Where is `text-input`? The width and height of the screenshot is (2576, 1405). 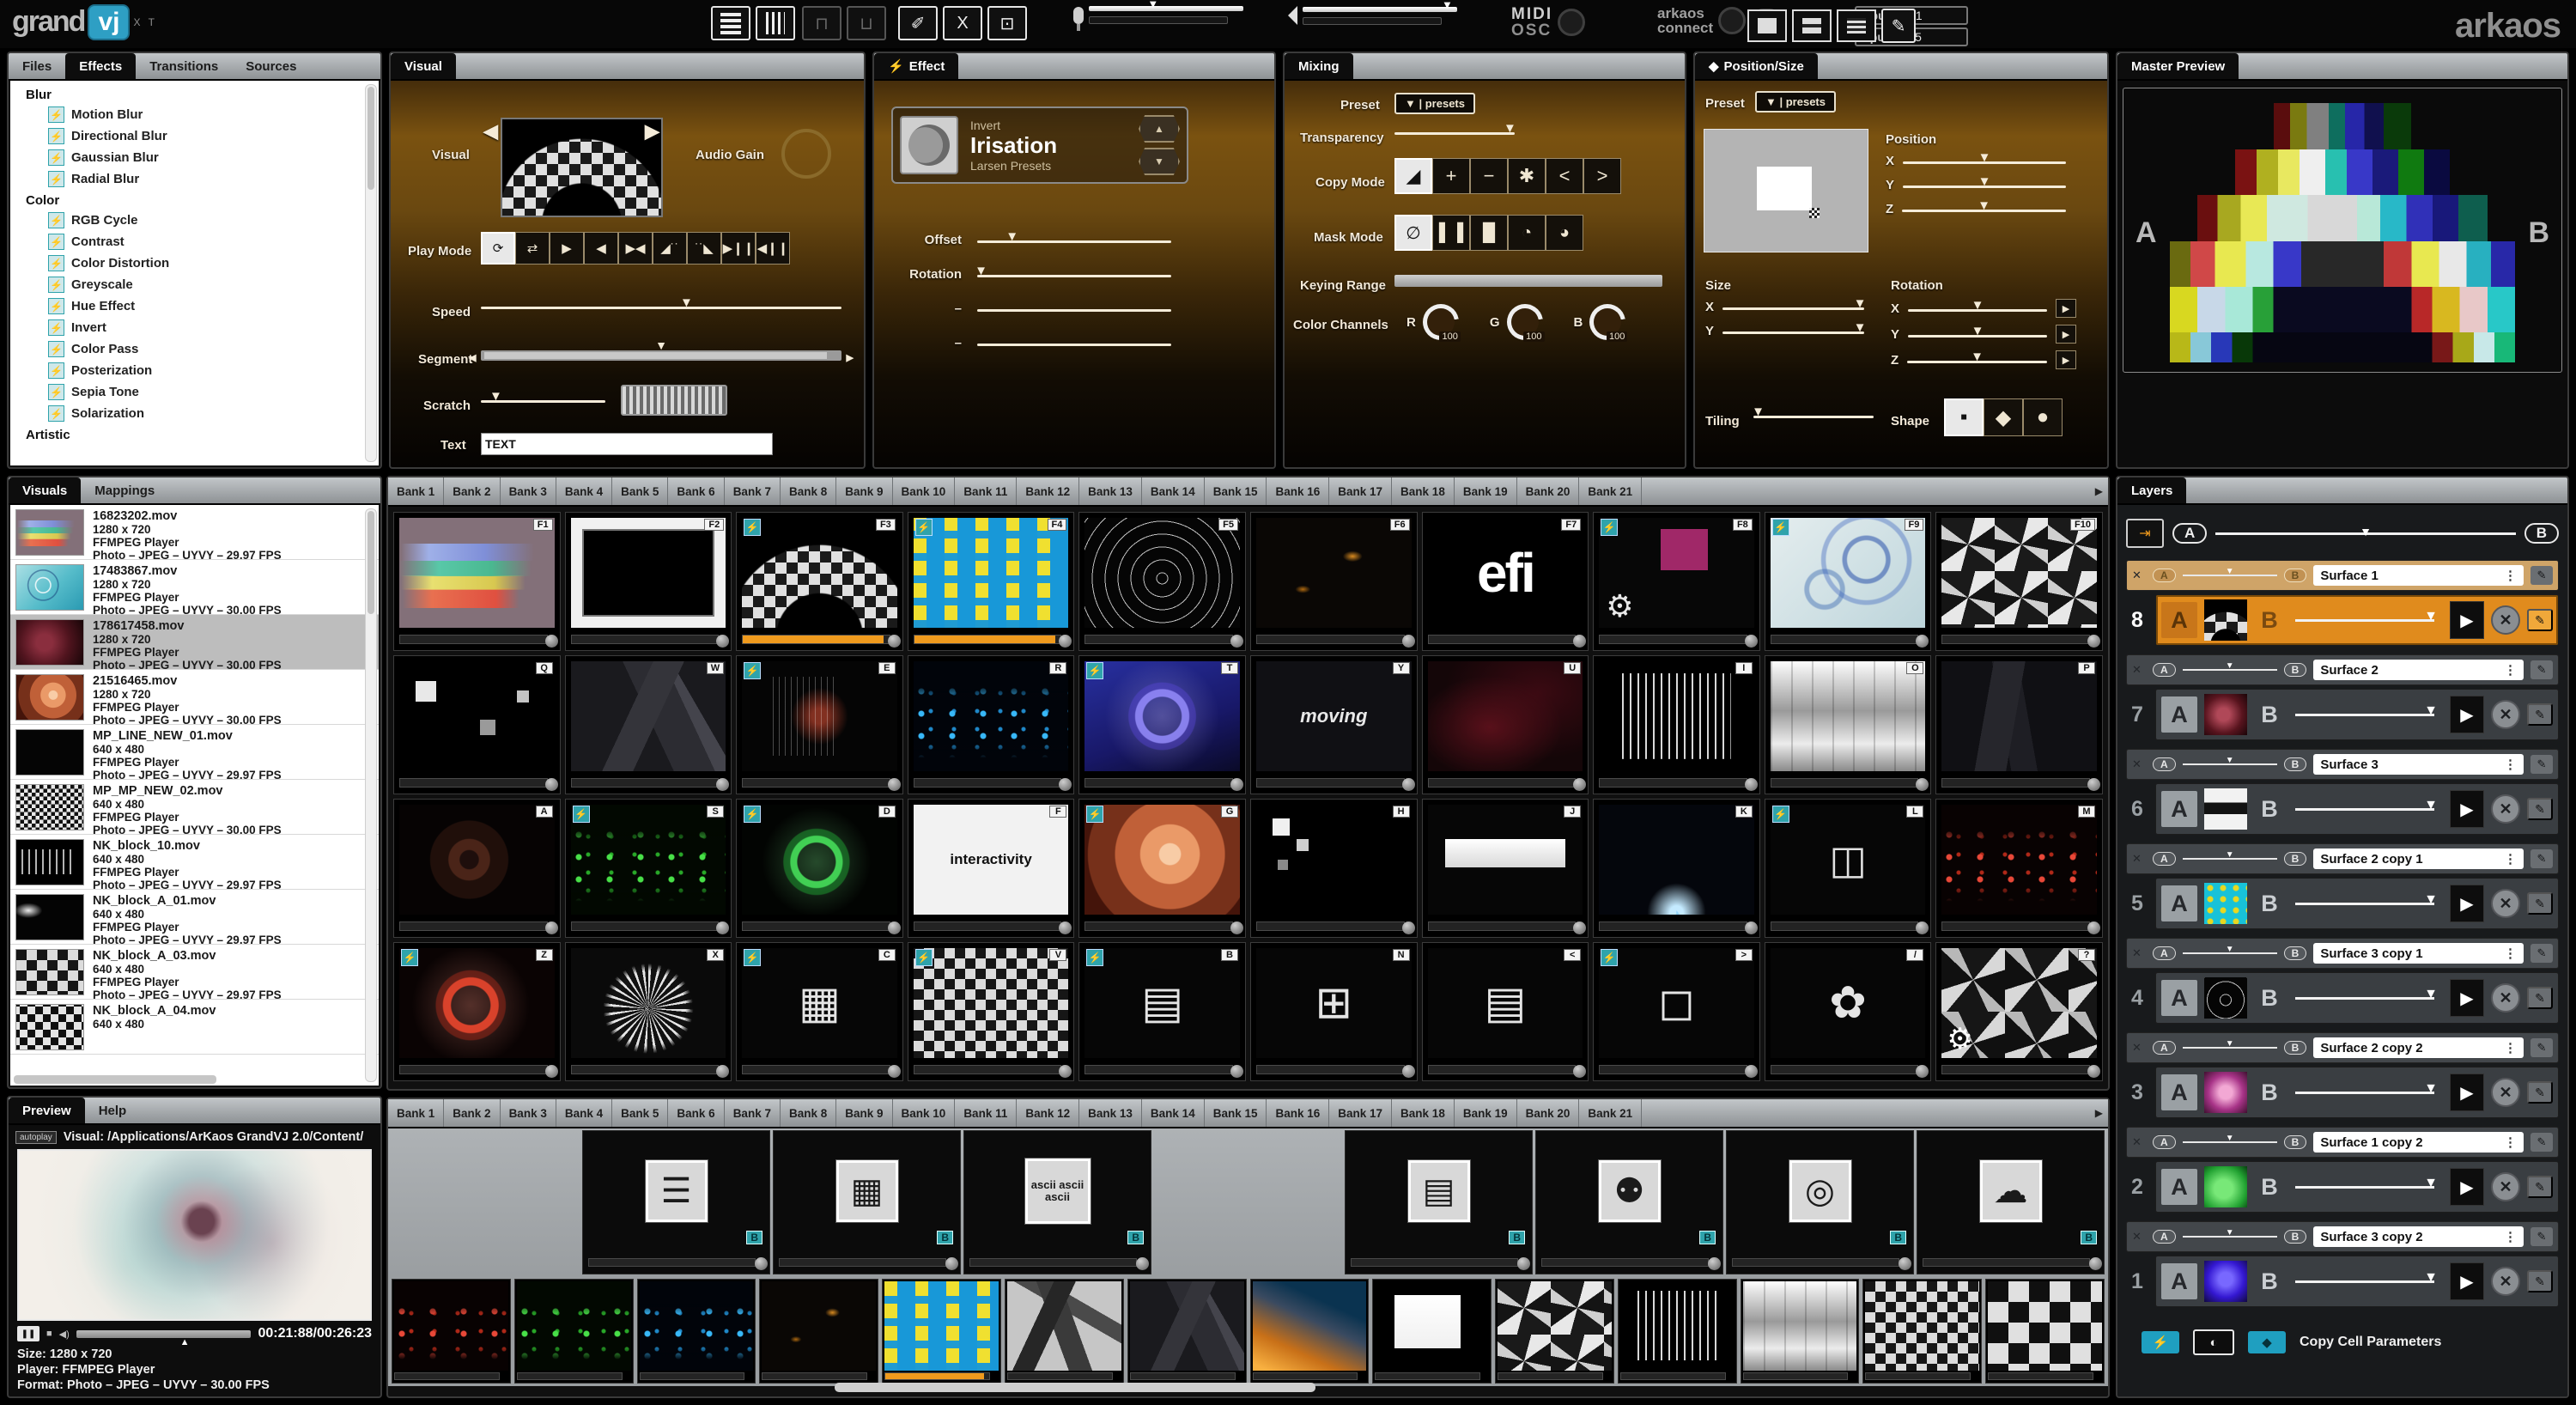 text-input is located at coordinates (627, 444).